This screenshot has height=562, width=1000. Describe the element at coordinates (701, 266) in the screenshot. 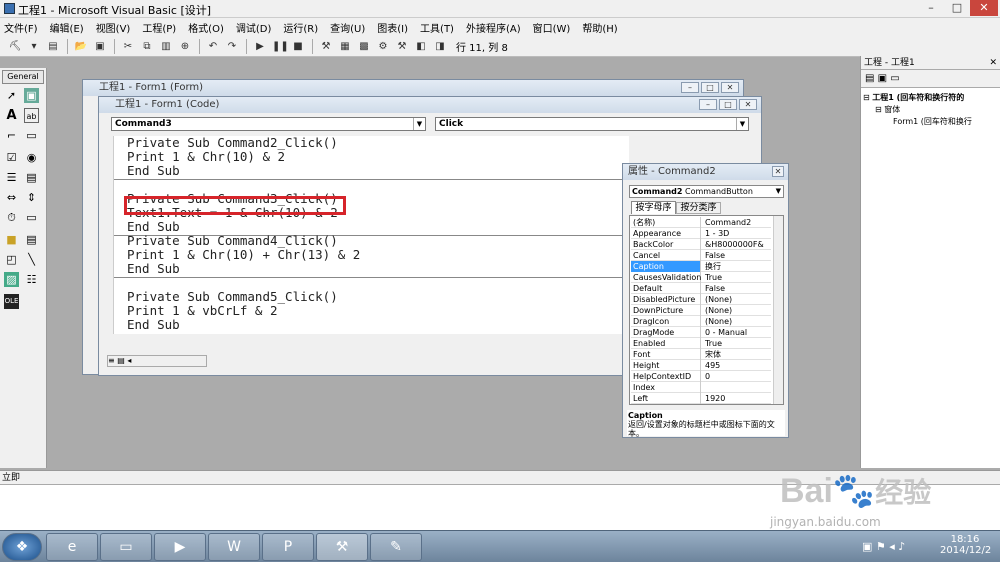

I see `property-row-selected: Caption 换行` at that location.